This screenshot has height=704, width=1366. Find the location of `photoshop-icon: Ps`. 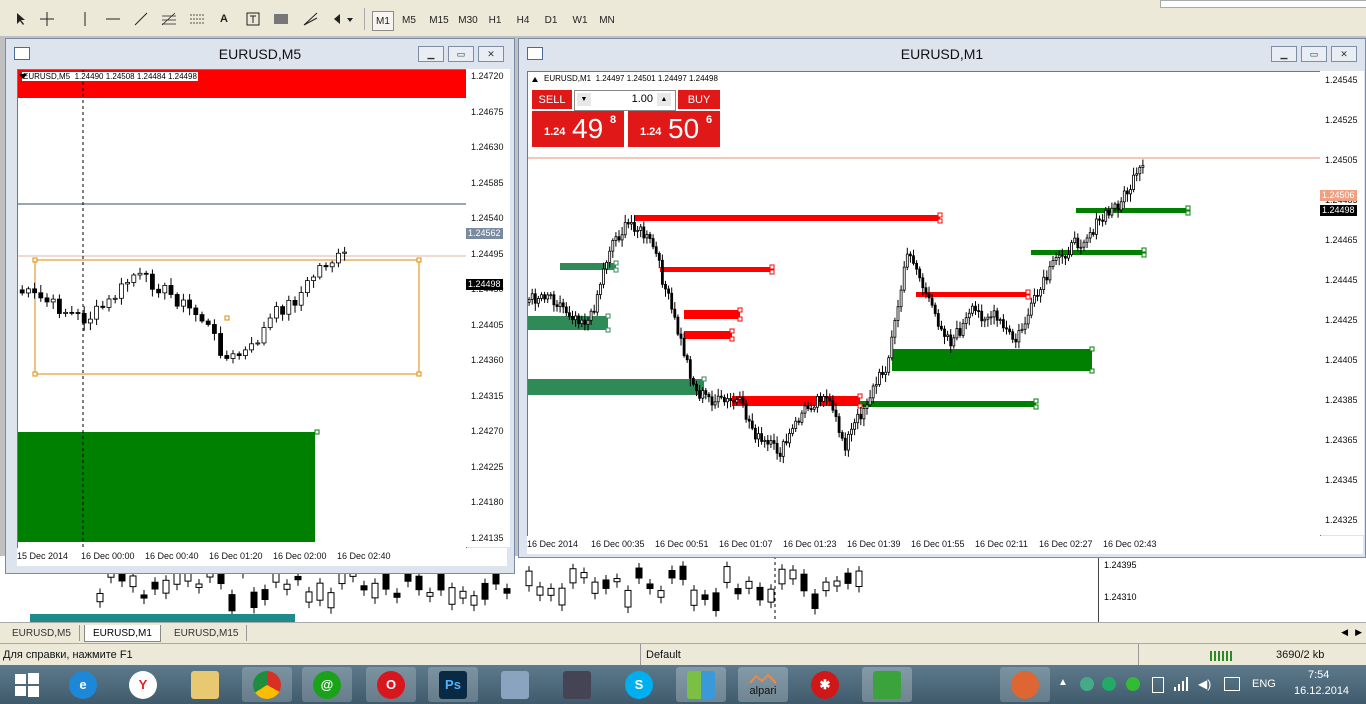

photoshop-icon: Ps is located at coordinates (453, 684).